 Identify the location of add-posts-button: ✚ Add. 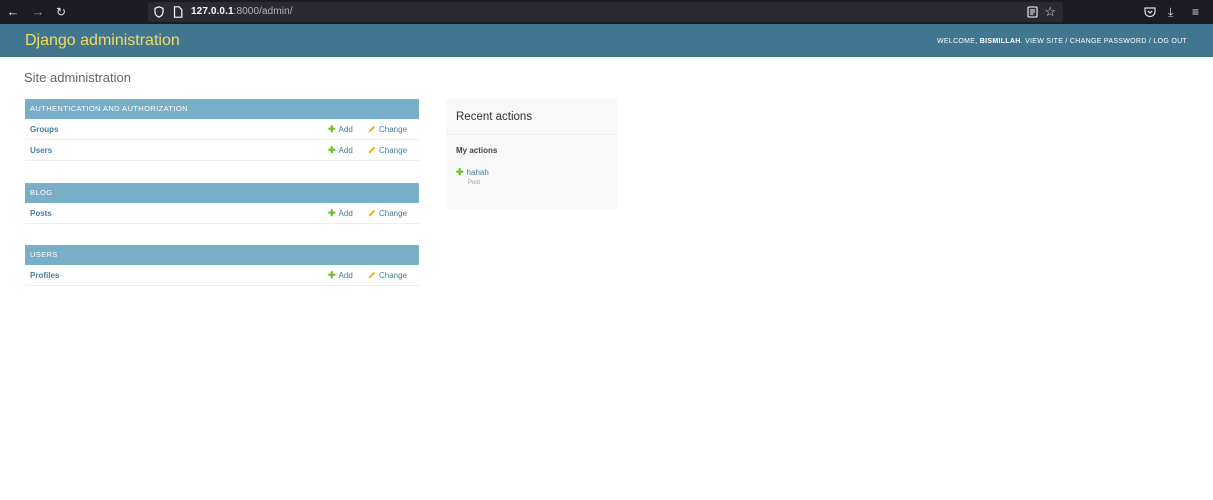
(340, 213).